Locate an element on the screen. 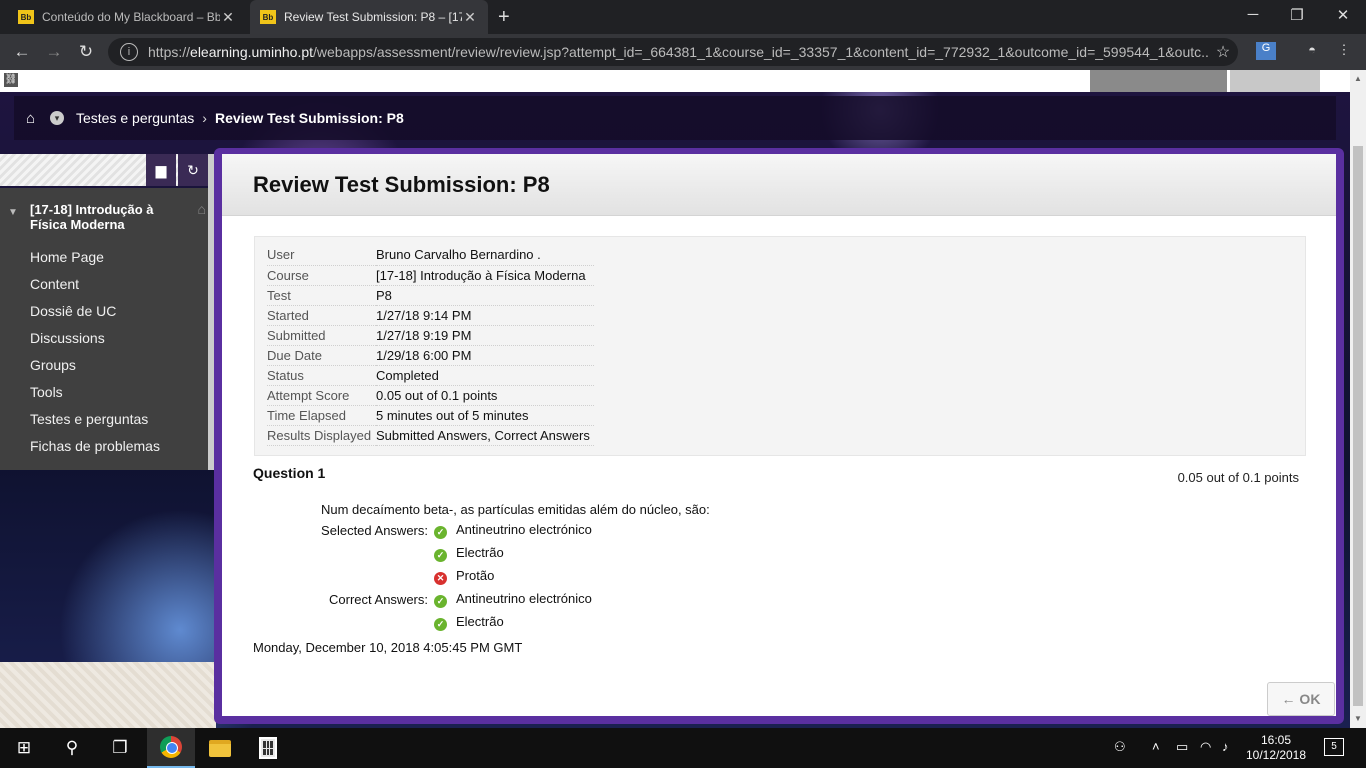 The height and width of the screenshot is (768, 1366). summary-row: Attempt Score 0.05 out of 0.1 points is located at coordinates (430, 395).